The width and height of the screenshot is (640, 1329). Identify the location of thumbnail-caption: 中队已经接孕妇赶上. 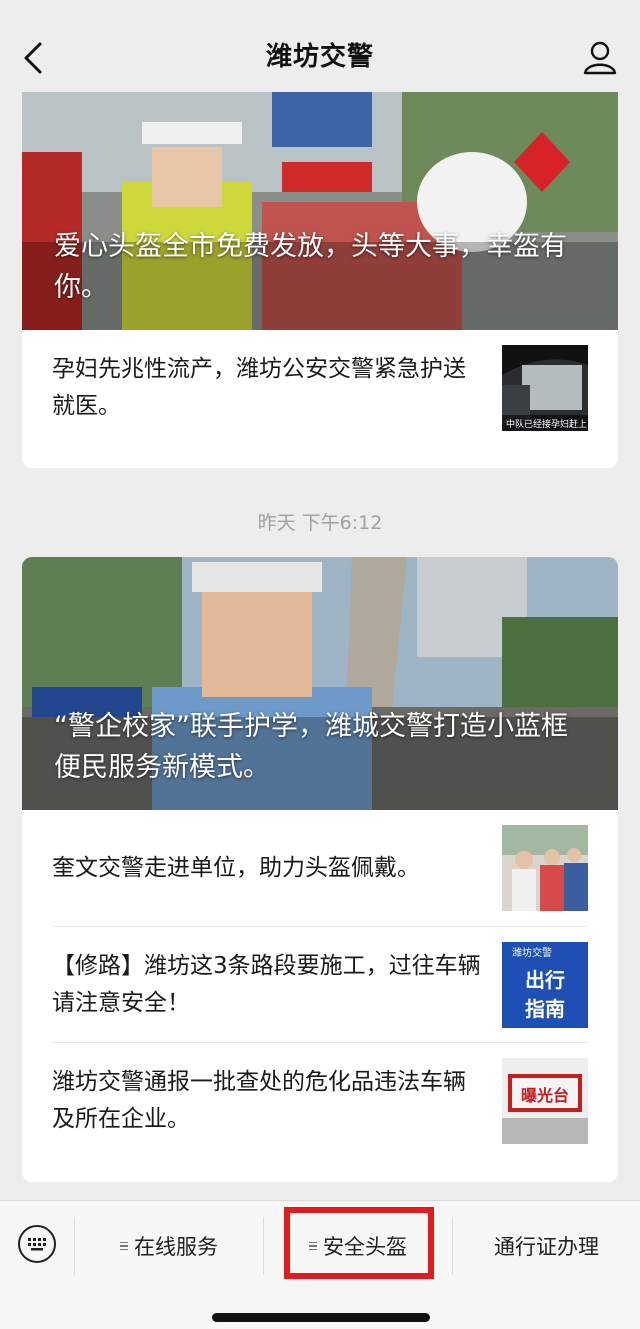
(546, 424).